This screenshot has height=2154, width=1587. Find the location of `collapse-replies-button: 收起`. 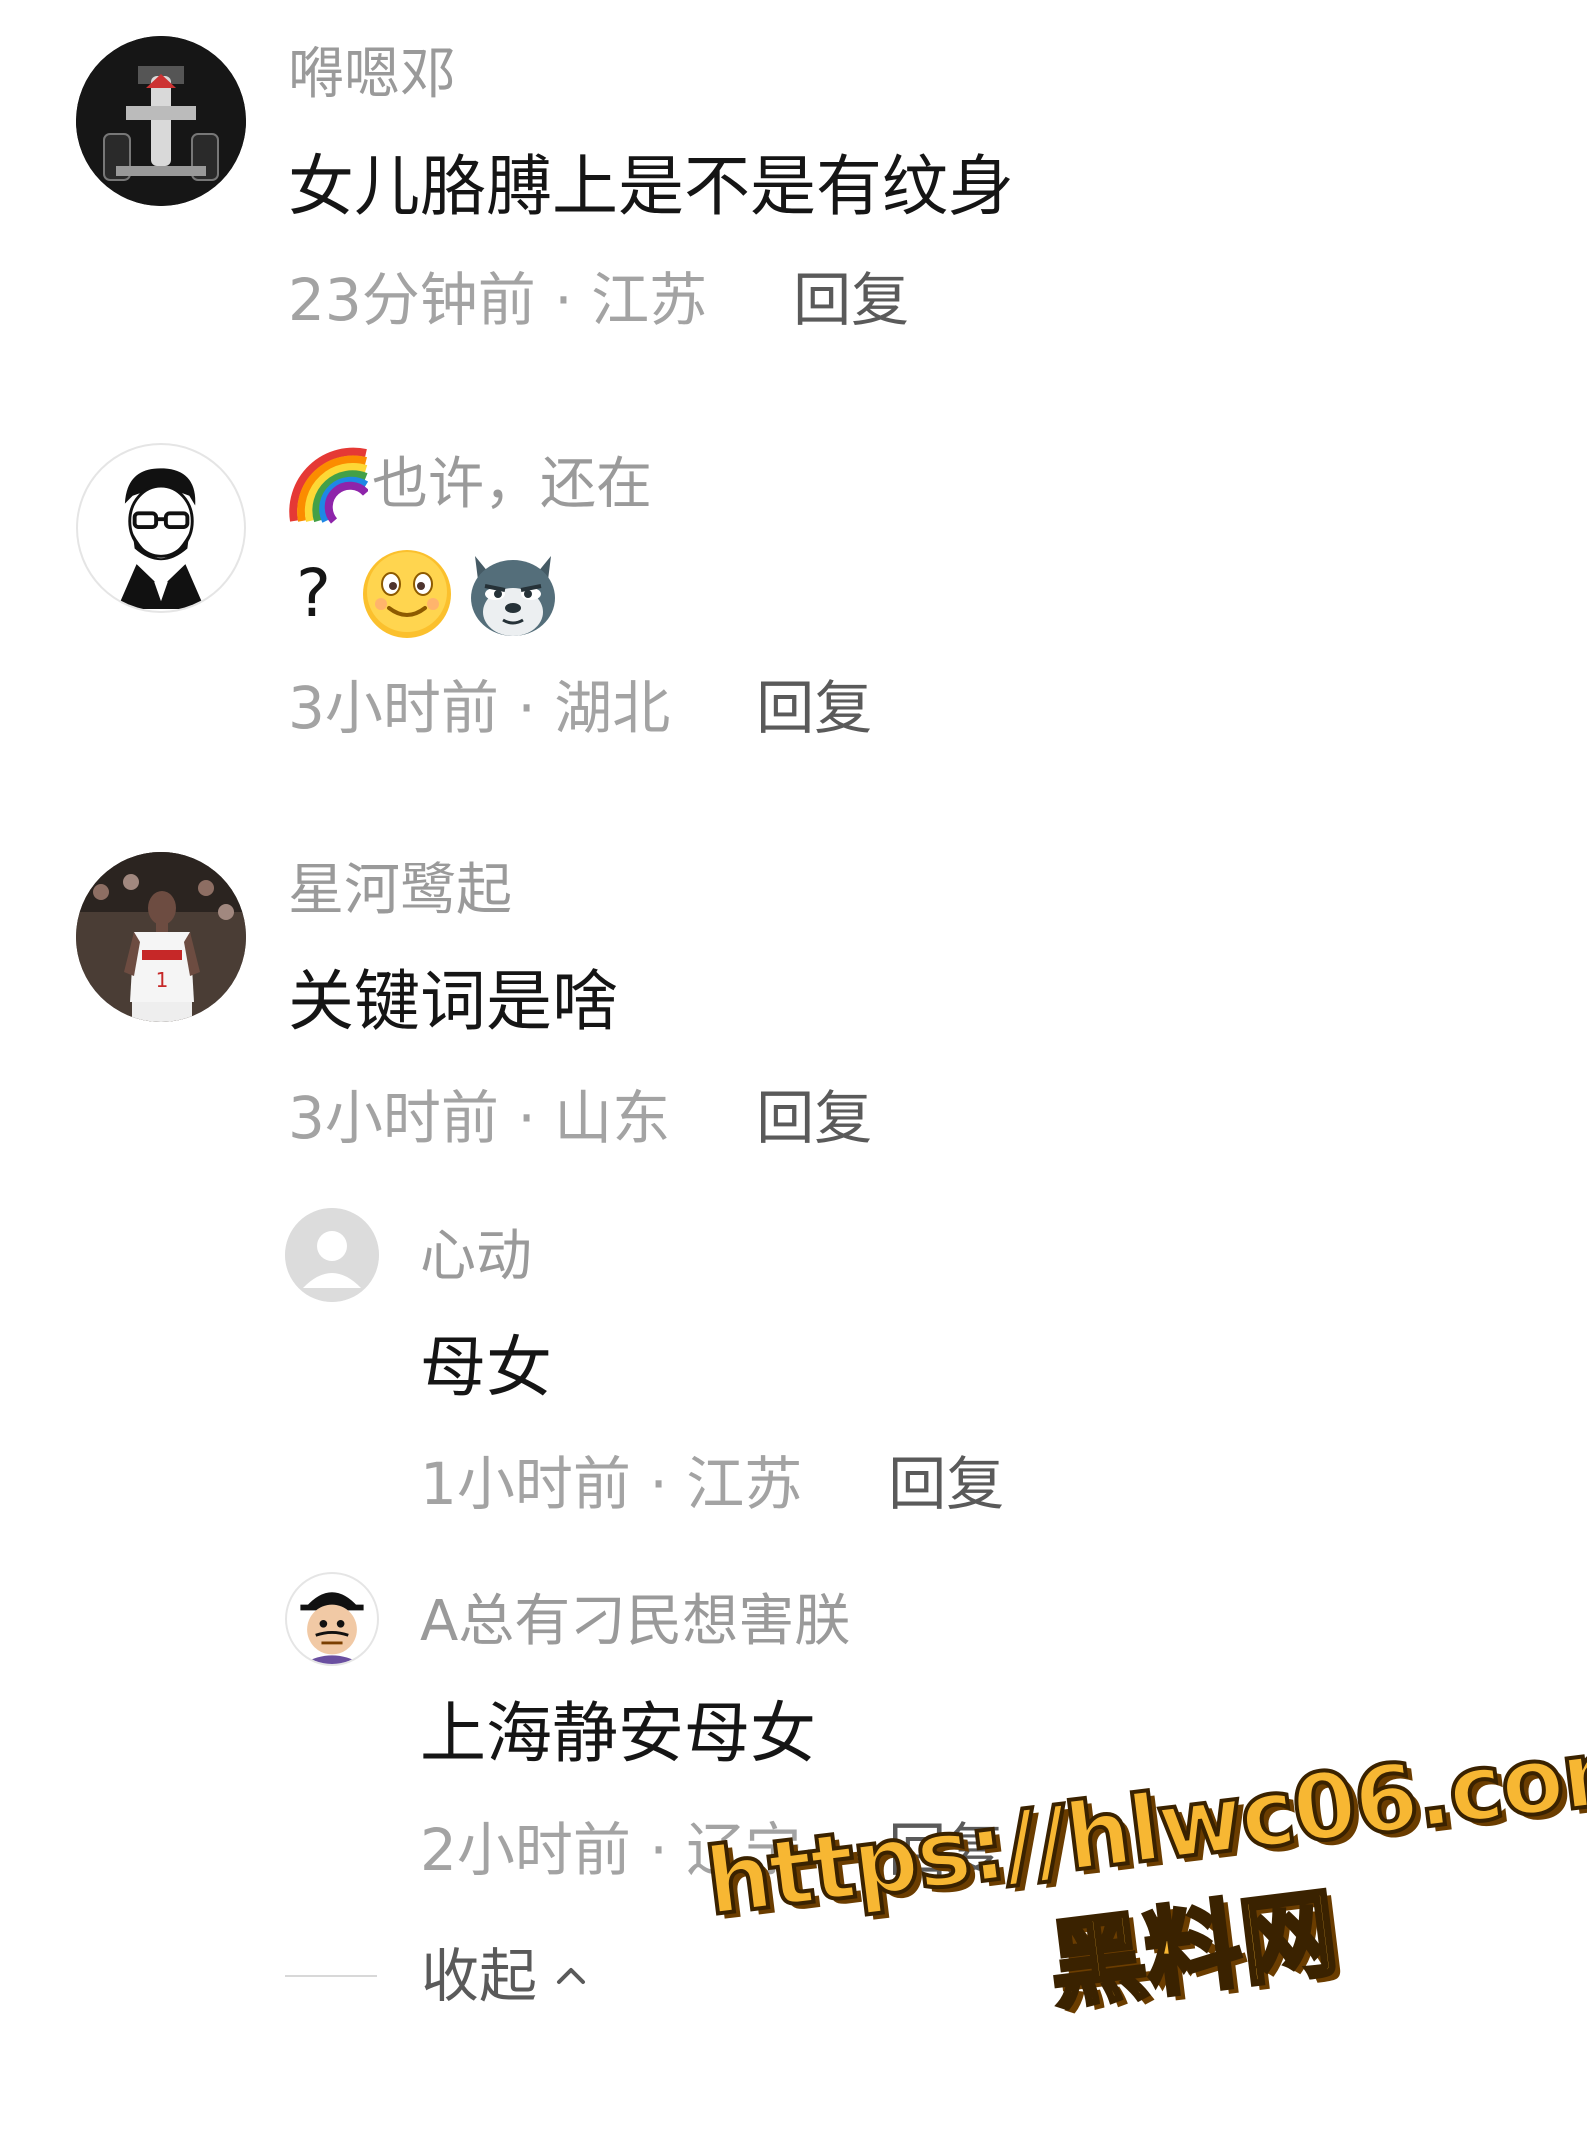

collapse-replies-button: 收起 is located at coordinates (437, 1976).